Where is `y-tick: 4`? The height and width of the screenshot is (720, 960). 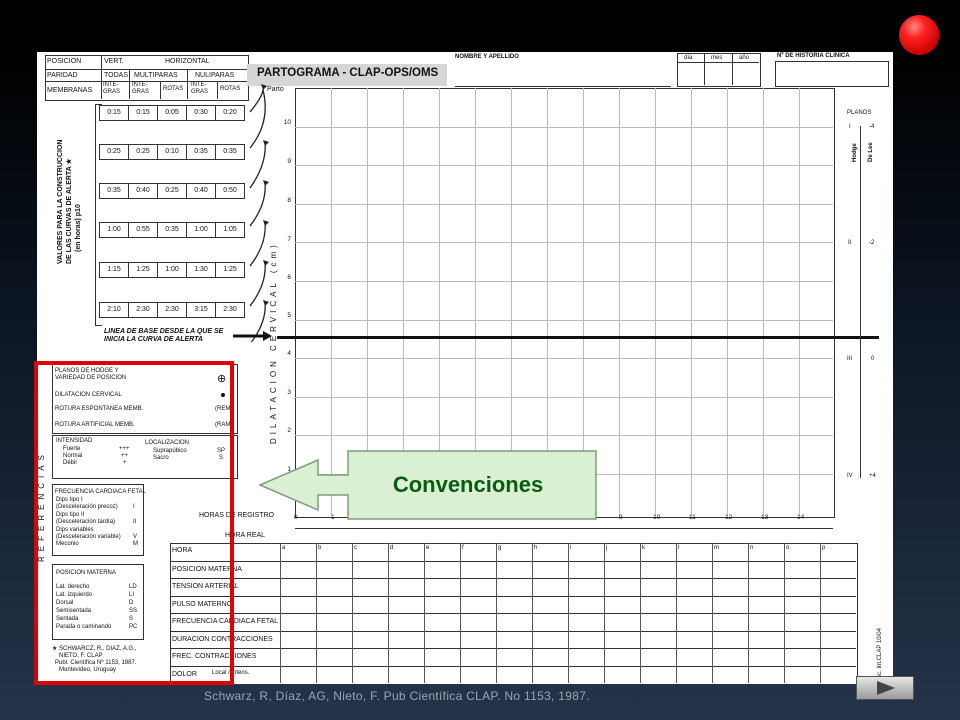
y-tick: 4 is located at coordinates (289, 353).